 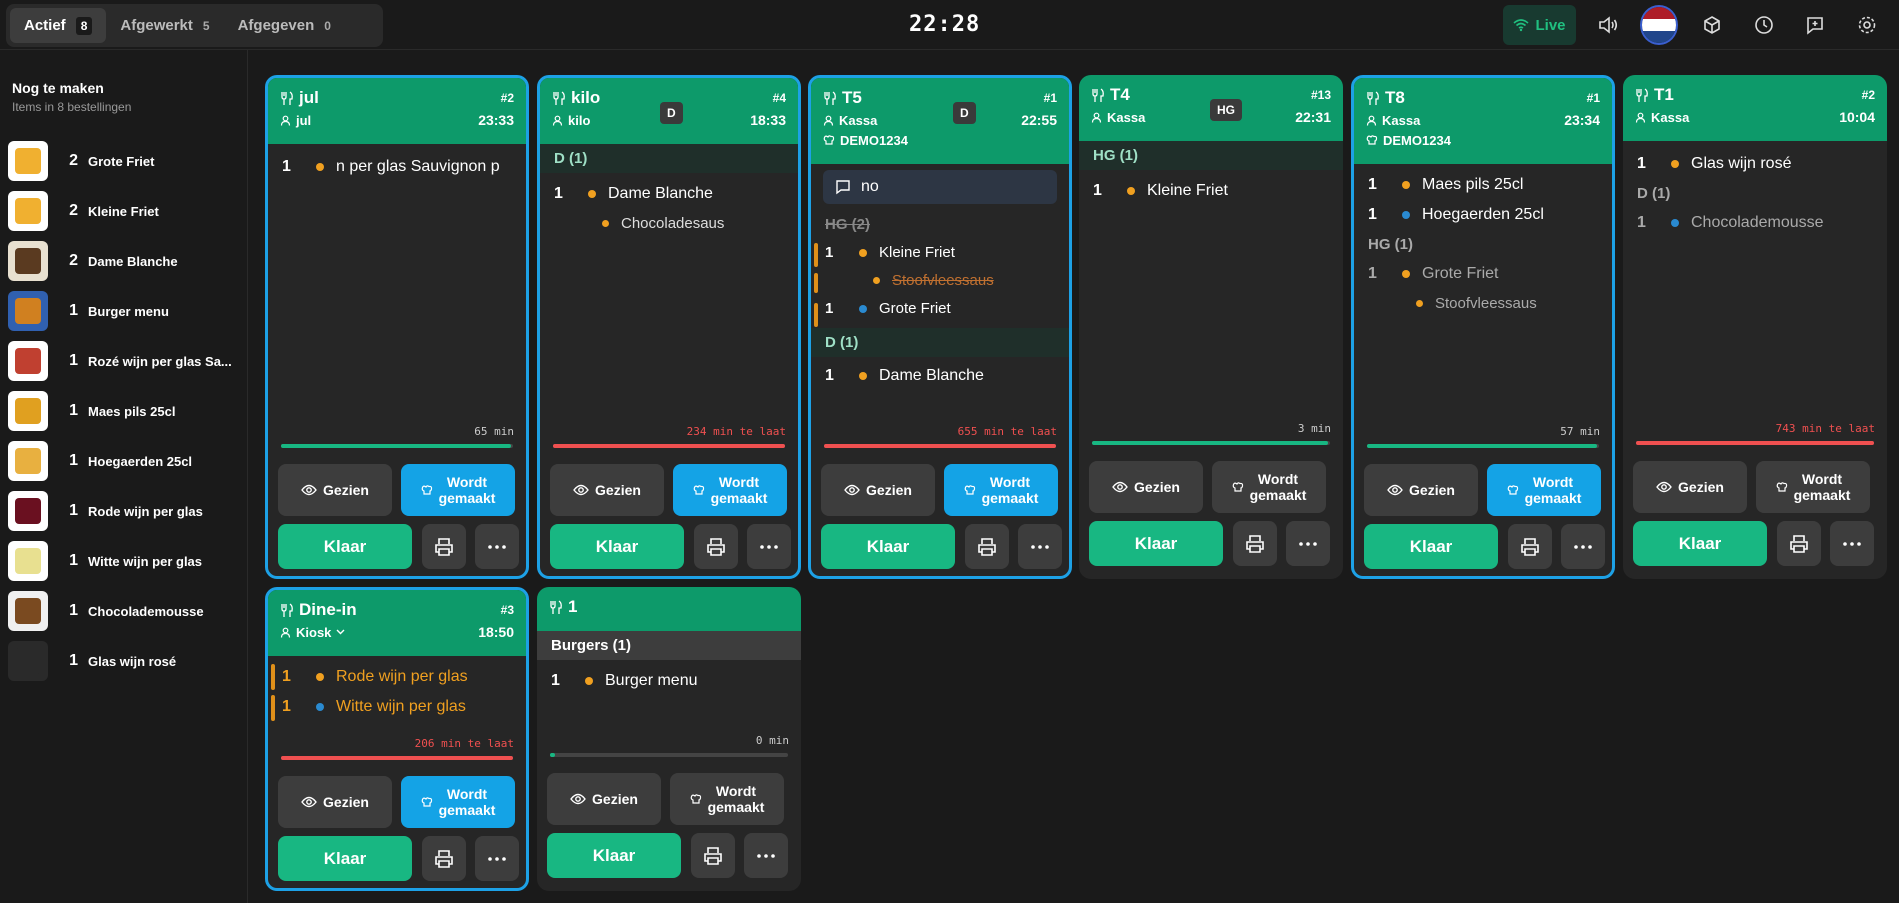 I want to click on sidebar-item-qty: 2, so click(x=73, y=210).